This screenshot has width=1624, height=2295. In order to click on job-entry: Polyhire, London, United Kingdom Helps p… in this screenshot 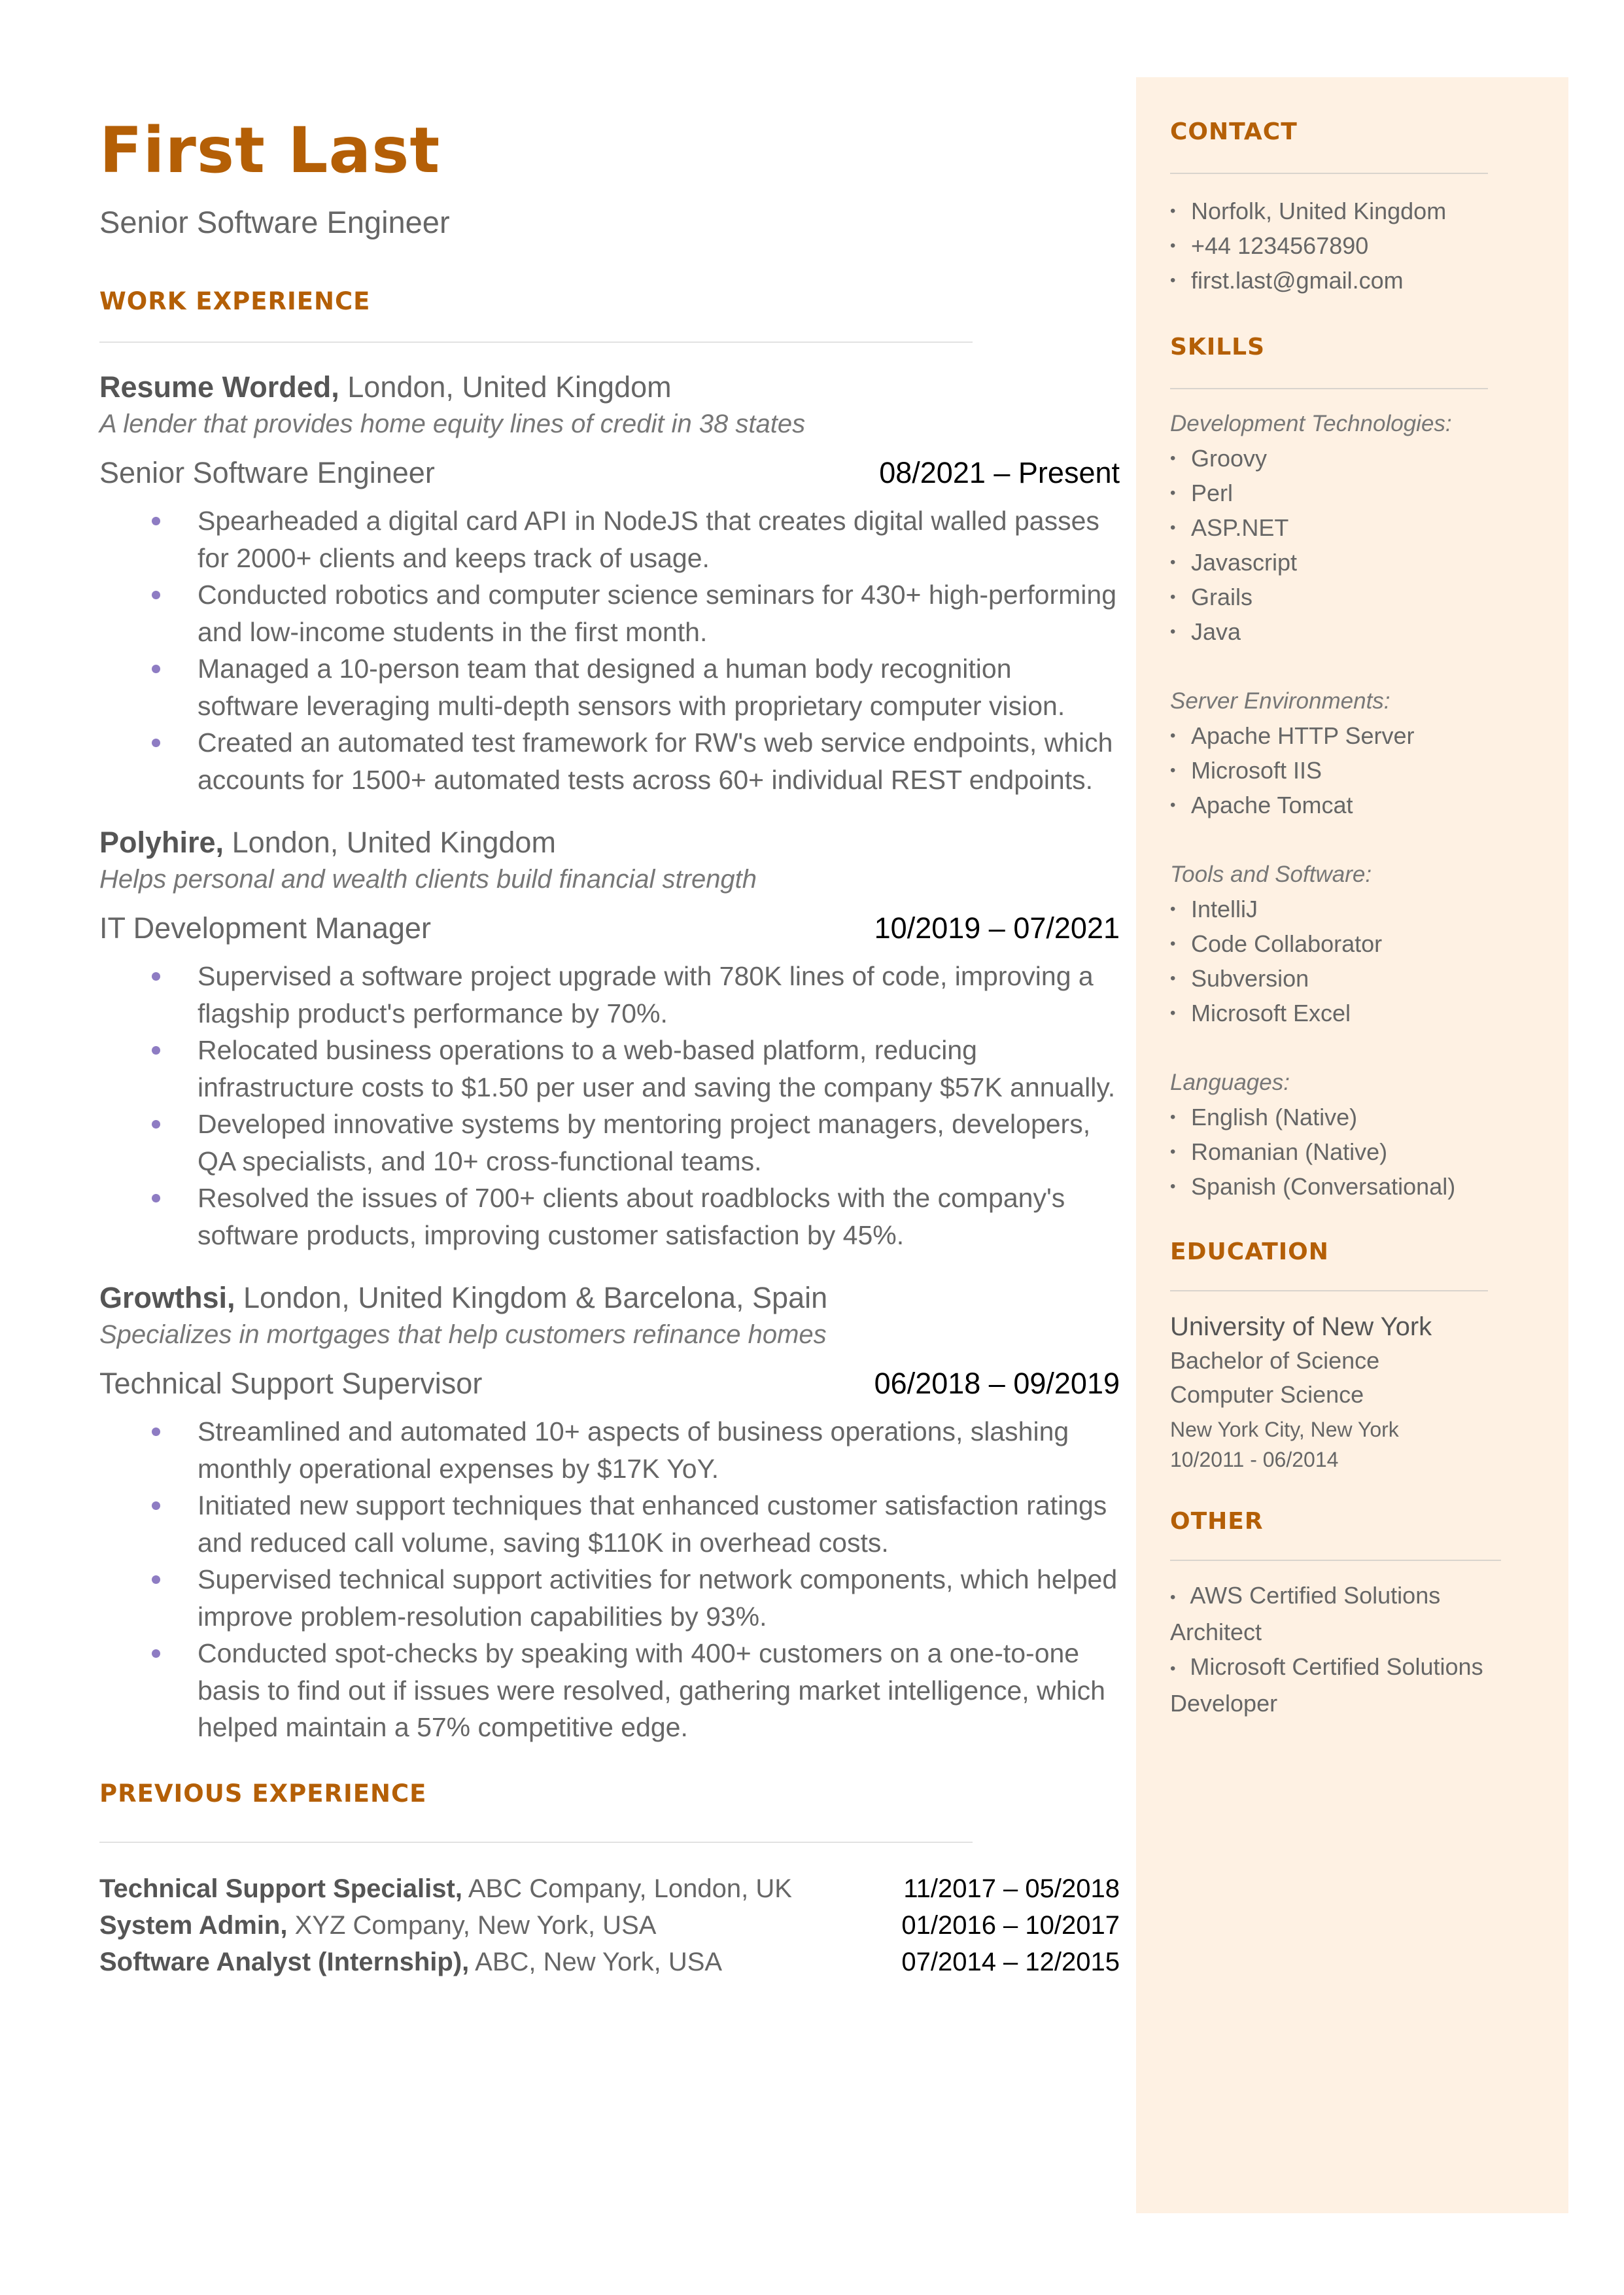, I will do `click(609, 1038)`.